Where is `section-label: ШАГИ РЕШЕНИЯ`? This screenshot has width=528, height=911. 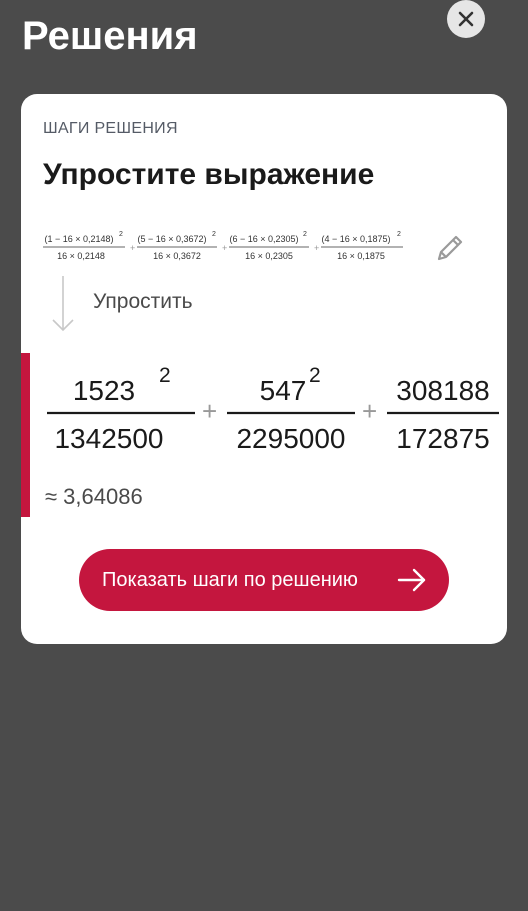
section-label: ШАГИ РЕШЕНИЯ is located at coordinates (110, 128).